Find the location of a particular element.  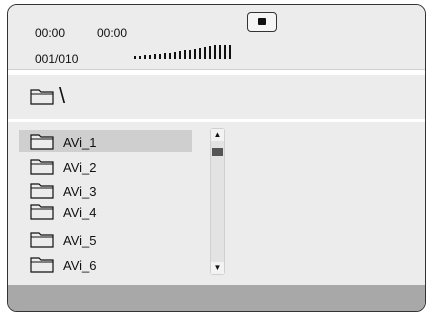

volume-level-icon is located at coordinates (182, 52).